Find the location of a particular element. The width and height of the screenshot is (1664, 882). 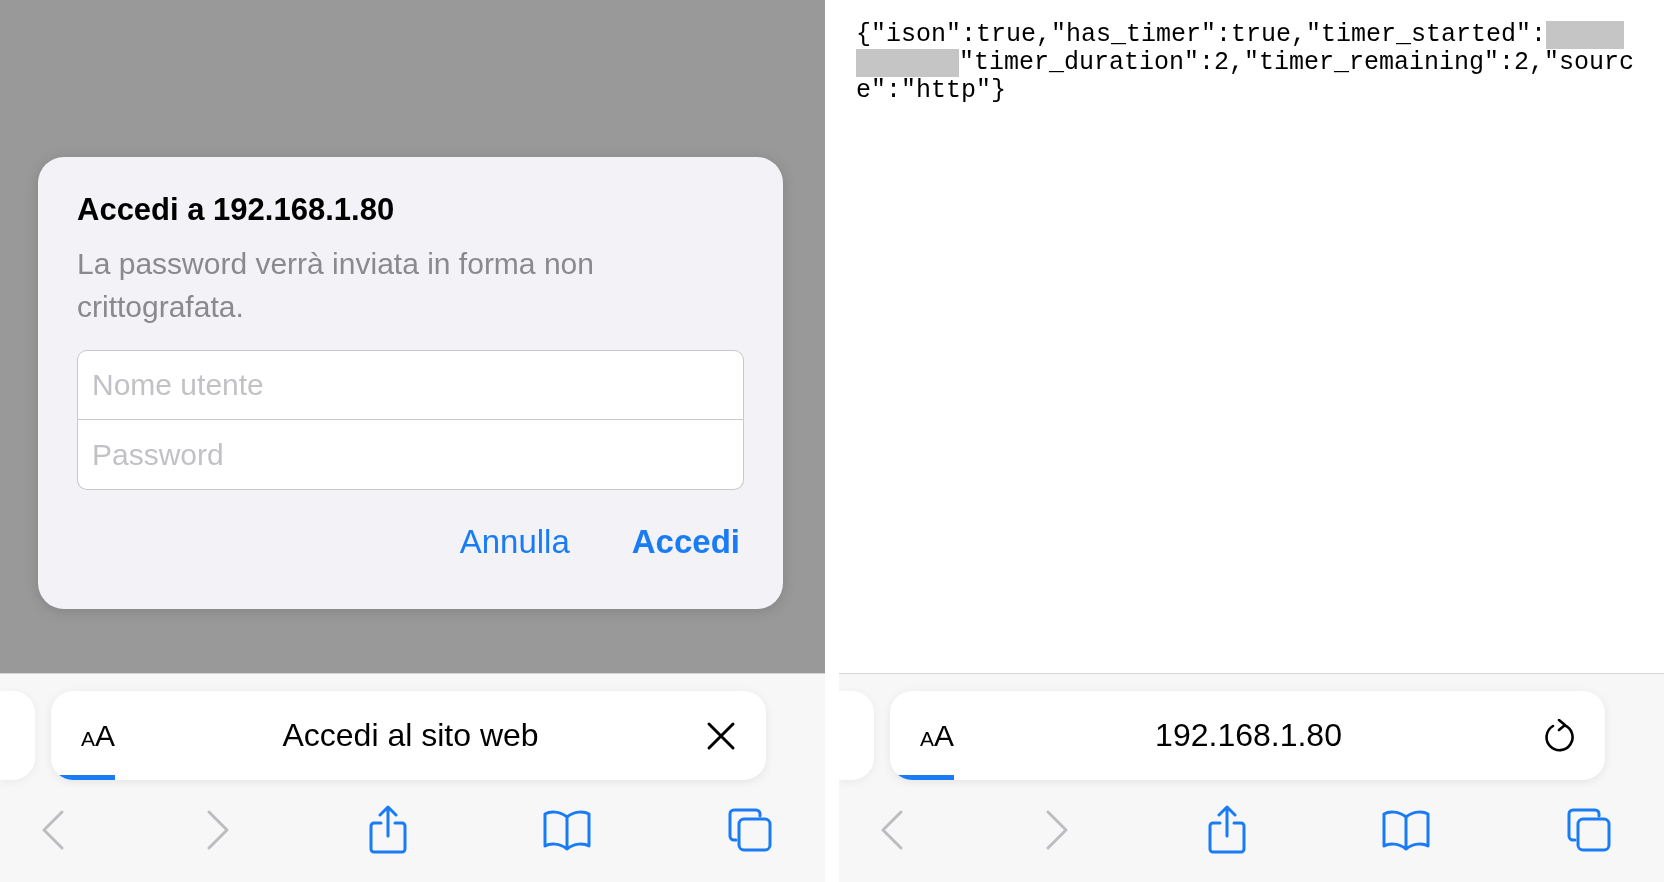

json-text: e":"http"} is located at coordinates (931, 91).